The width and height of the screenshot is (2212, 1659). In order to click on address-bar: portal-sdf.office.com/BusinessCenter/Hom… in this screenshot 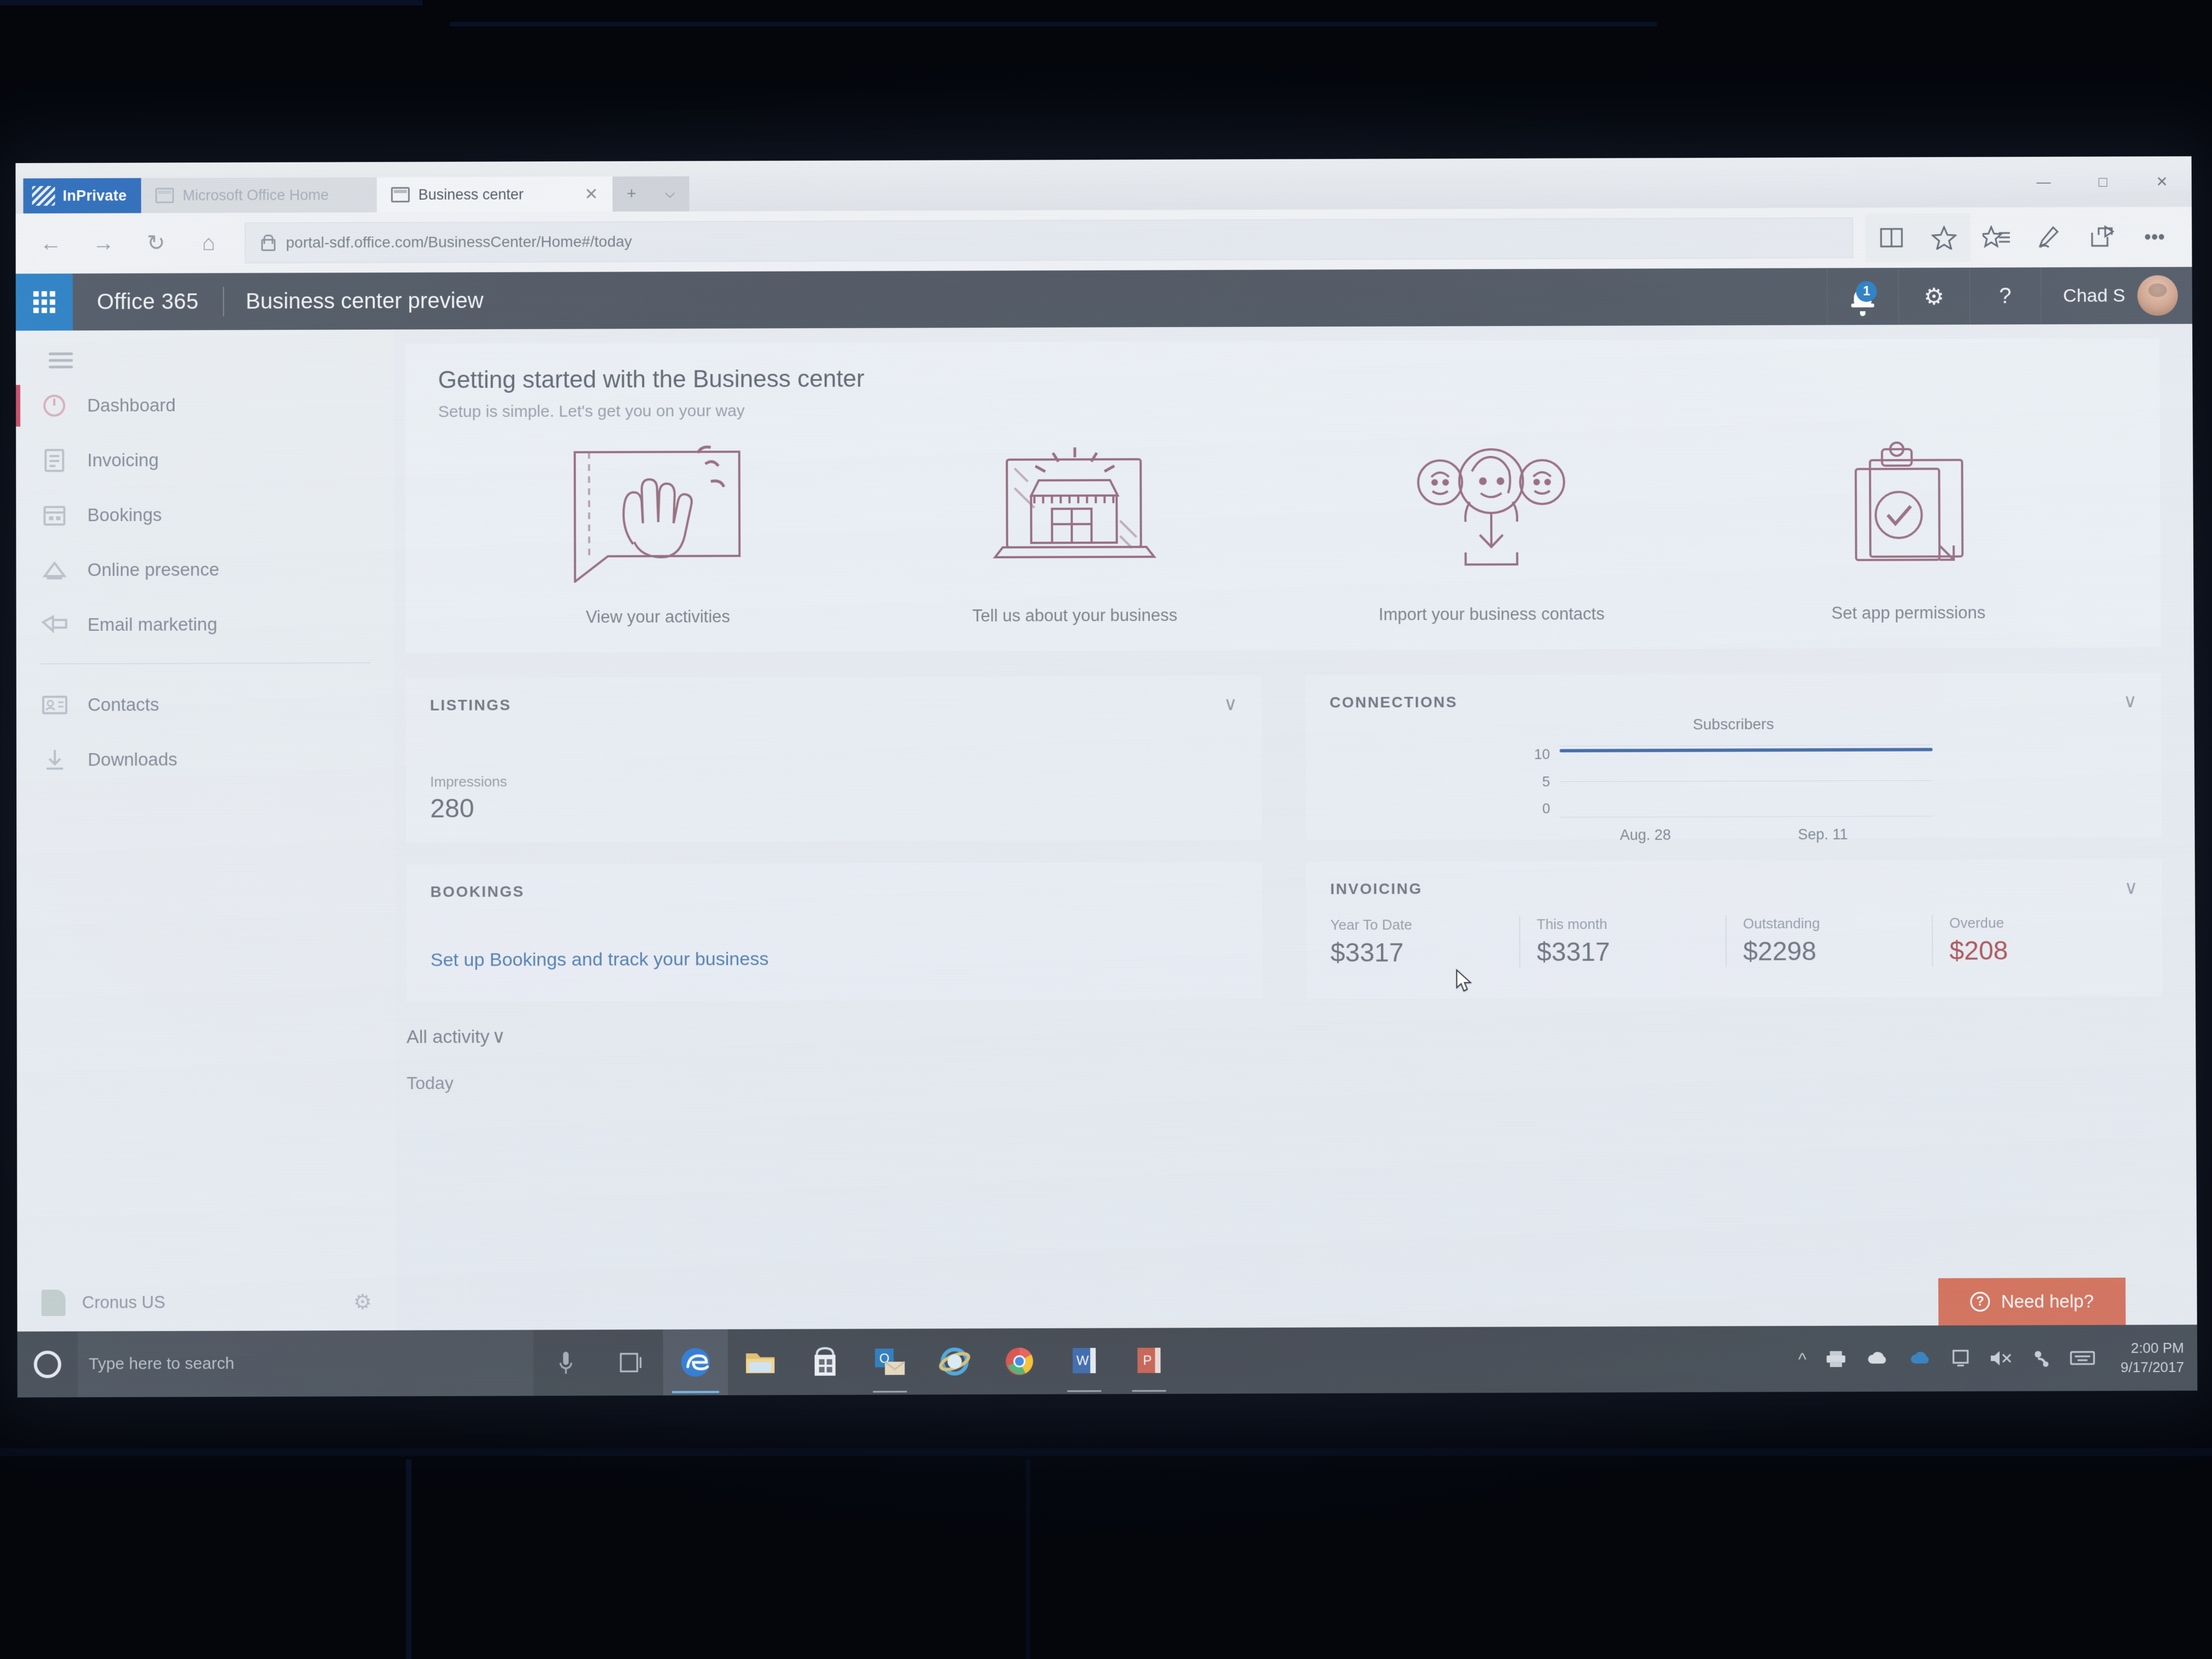, I will do `click(1049, 240)`.